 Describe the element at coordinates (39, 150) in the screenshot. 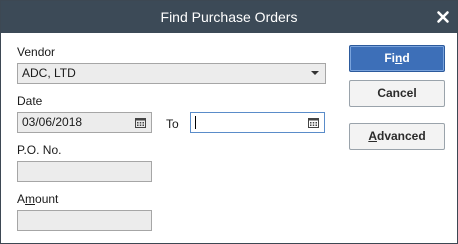

I see `po-number-label: P.O. No.` at that location.